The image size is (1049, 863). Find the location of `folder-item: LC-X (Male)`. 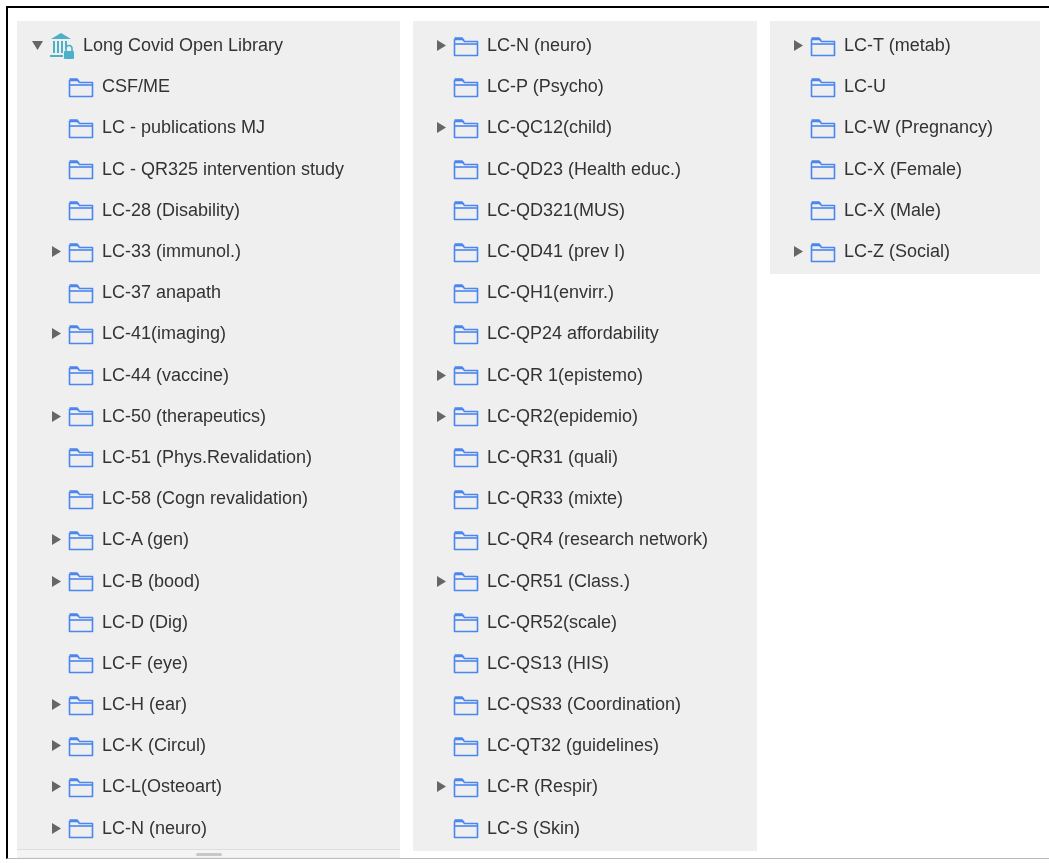

folder-item: LC-X (Male) is located at coordinates (905, 210).